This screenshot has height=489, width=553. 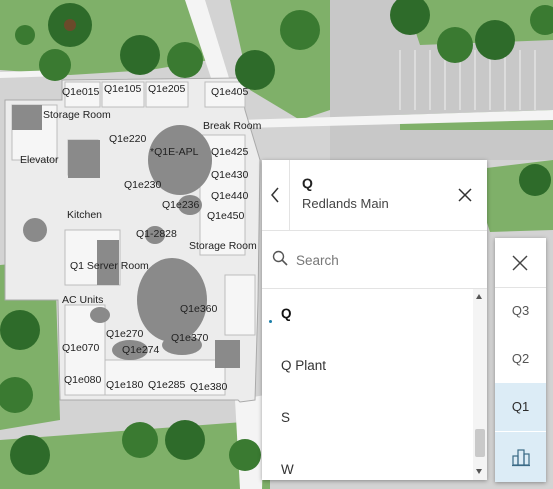 What do you see at coordinates (367, 419) in the screenshot?
I see `list-item-s: S` at bounding box center [367, 419].